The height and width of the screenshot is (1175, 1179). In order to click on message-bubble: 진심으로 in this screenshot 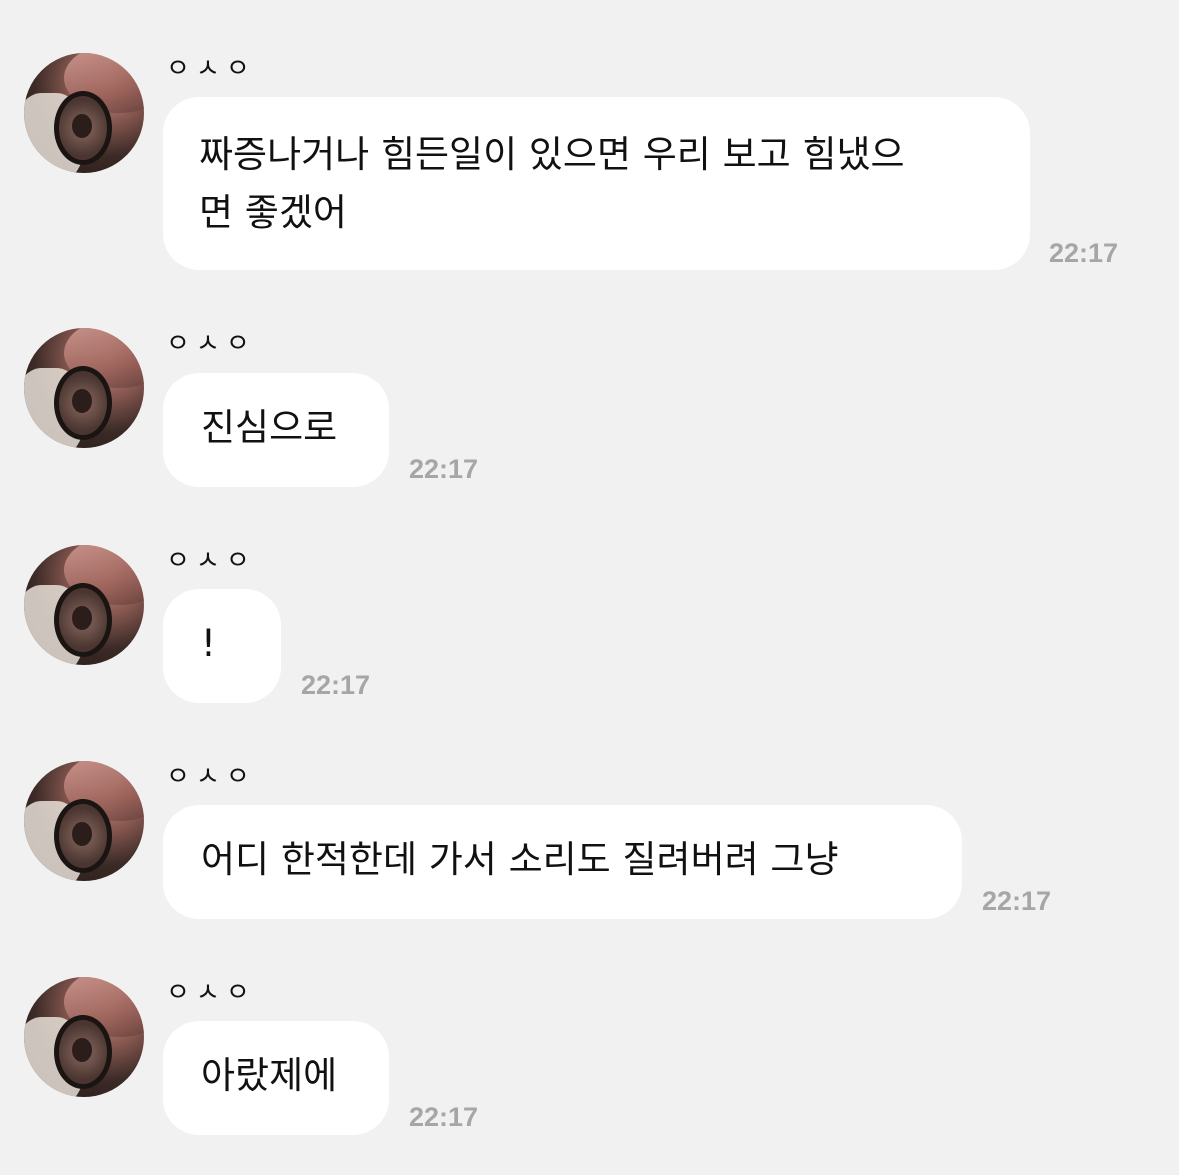, I will do `click(276, 430)`.